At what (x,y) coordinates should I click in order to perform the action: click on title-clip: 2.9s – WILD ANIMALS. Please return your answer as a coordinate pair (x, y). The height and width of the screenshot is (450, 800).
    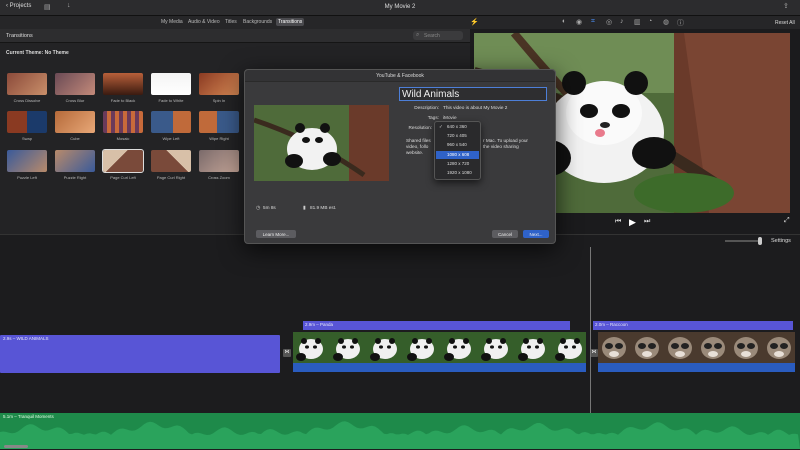
    Looking at the image, I should click on (140, 354).